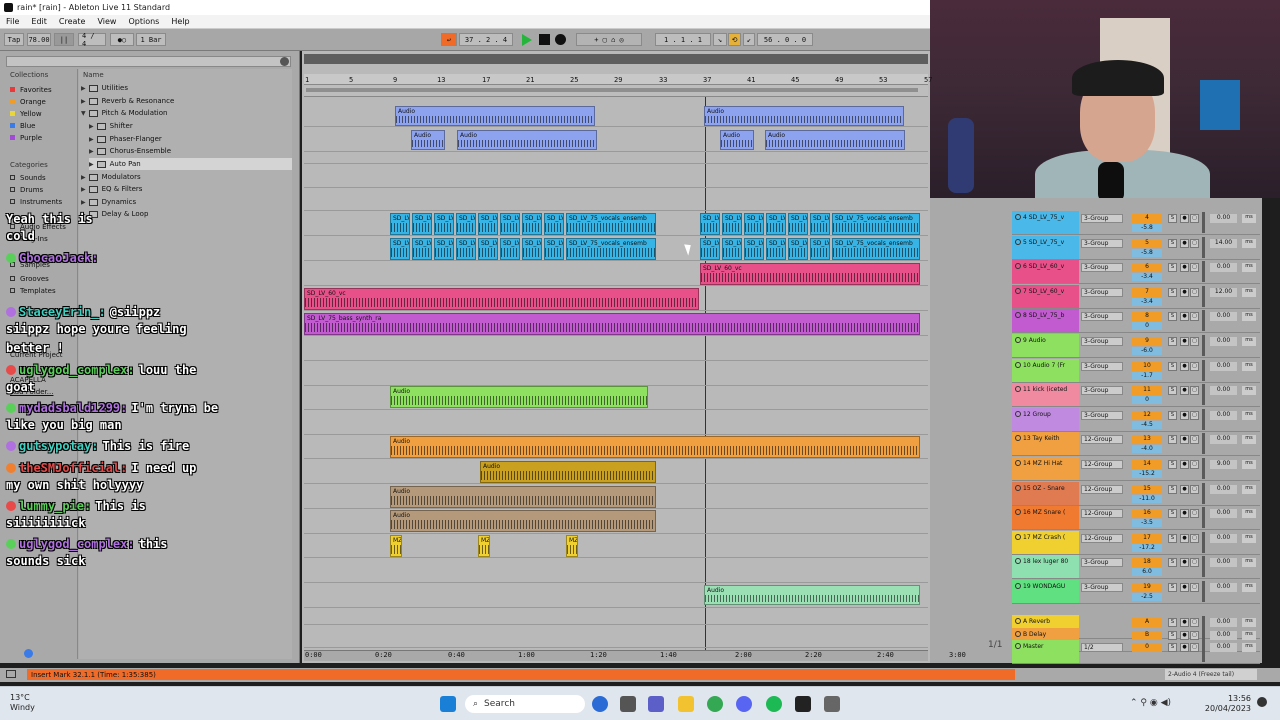 This screenshot has width=1280, height=720. What do you see at coordinates (26, 189) in the screenshot?
I see `category-drums: Drums` at bounding box center [26, 189].